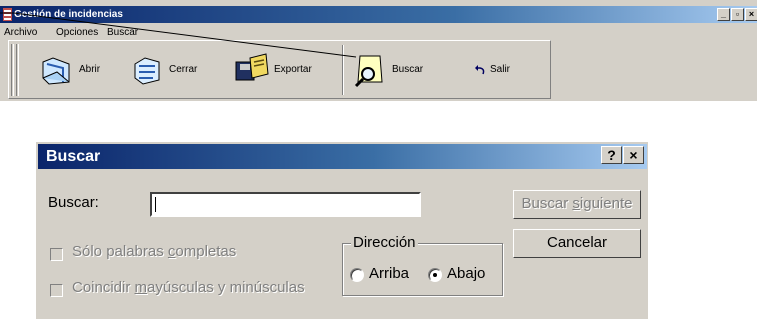 This screenshot has width=757, height=319. Describe the element at coordinates (577, 243) in the screenshot. I see `cancel-button: Cancelar` at that location.